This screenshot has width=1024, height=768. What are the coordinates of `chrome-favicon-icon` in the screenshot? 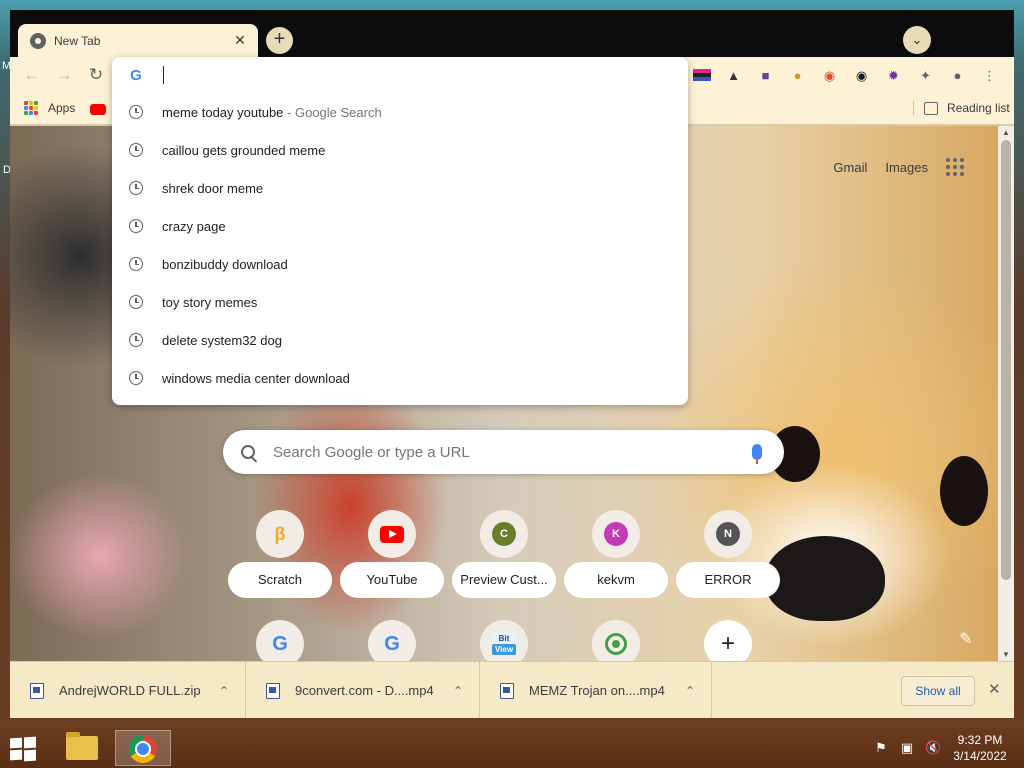 It's located at (38, 40).